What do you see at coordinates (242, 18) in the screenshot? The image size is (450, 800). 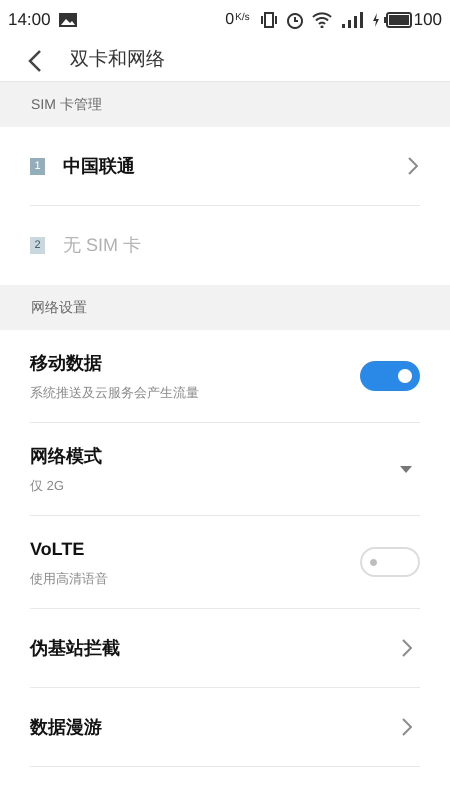 I see `speed-unit: K/s` at bounding box center [242, 18].